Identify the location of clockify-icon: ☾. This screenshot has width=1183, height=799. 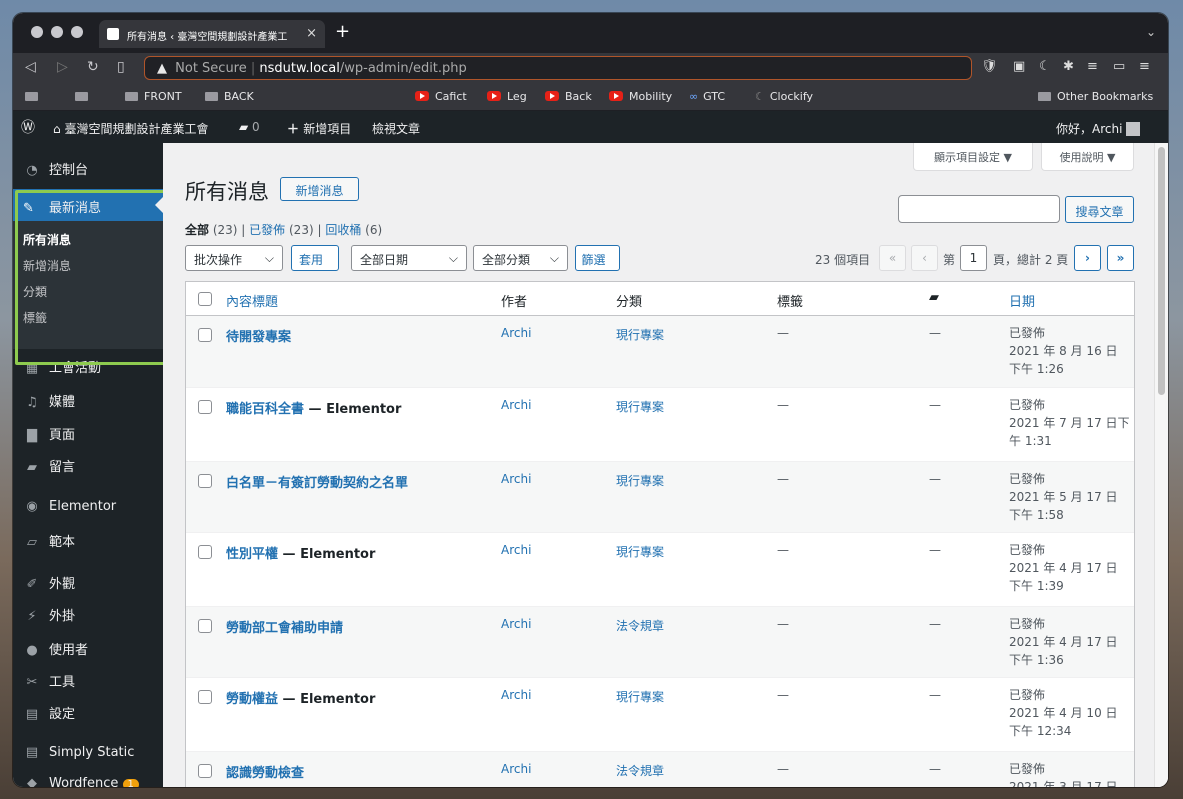
(1045, 66).